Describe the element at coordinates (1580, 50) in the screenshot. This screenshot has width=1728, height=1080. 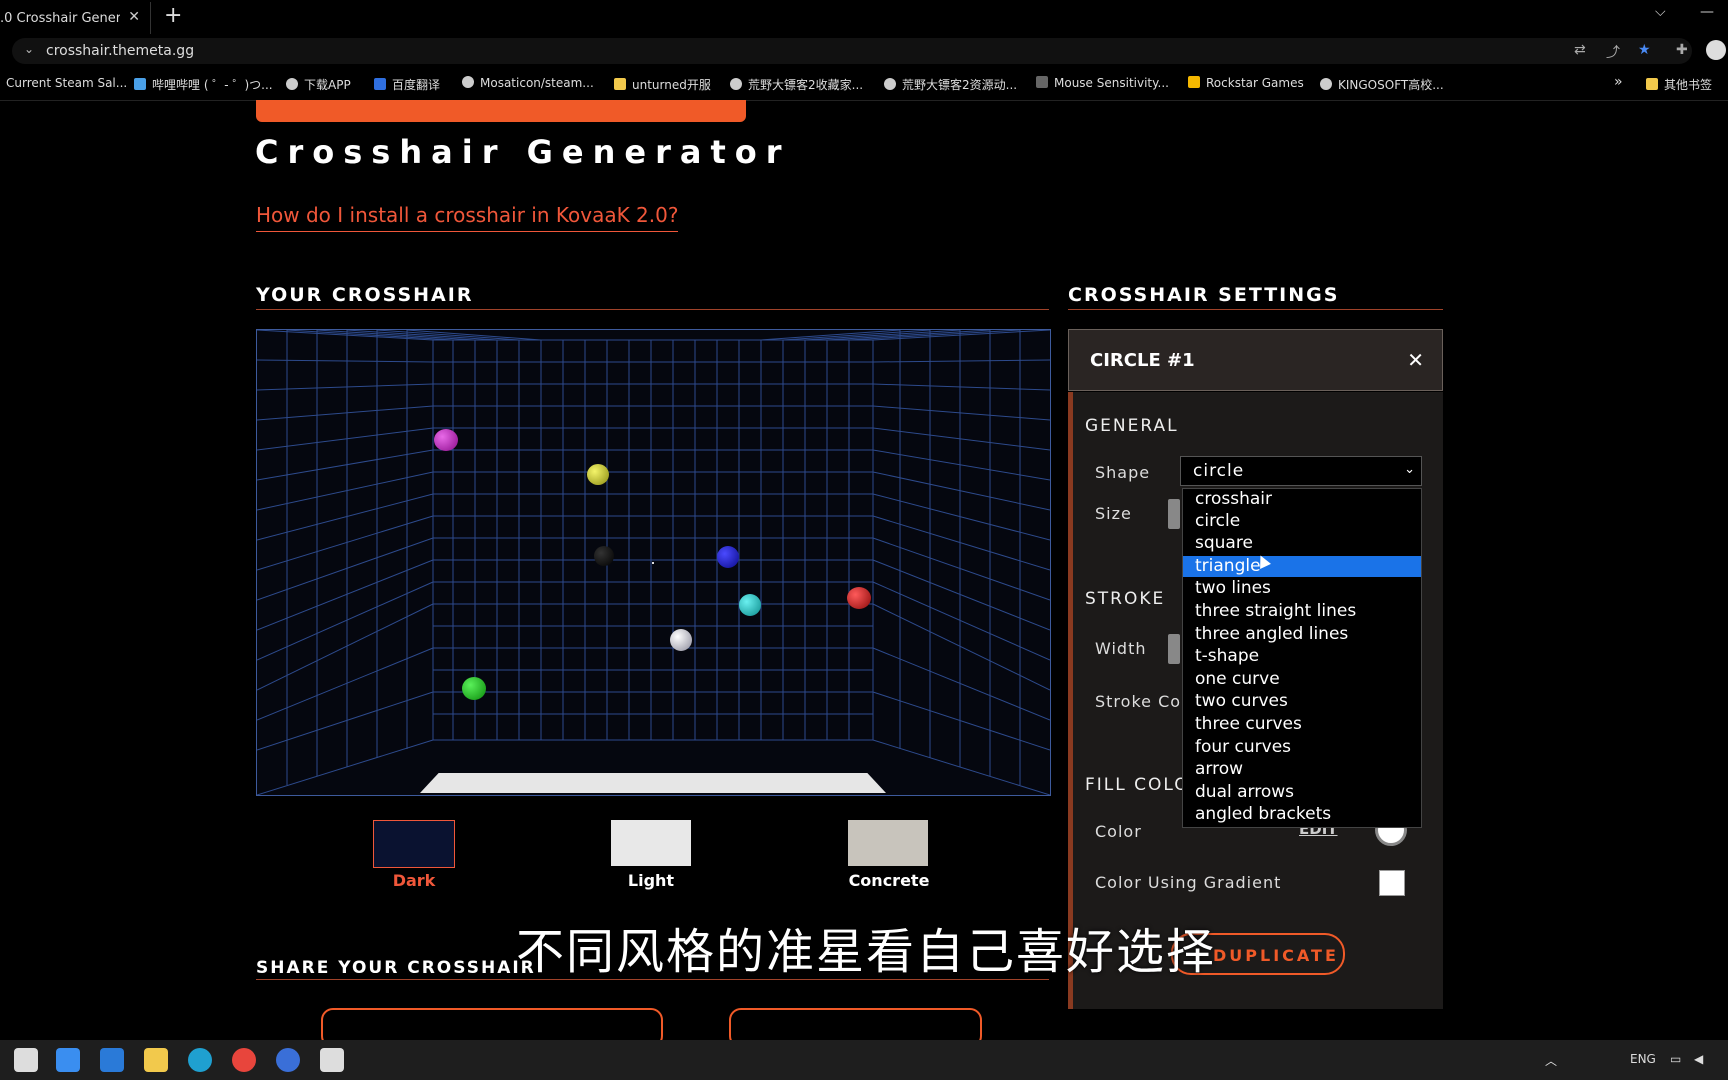
I see `translate-icon: ⇄` at that location.